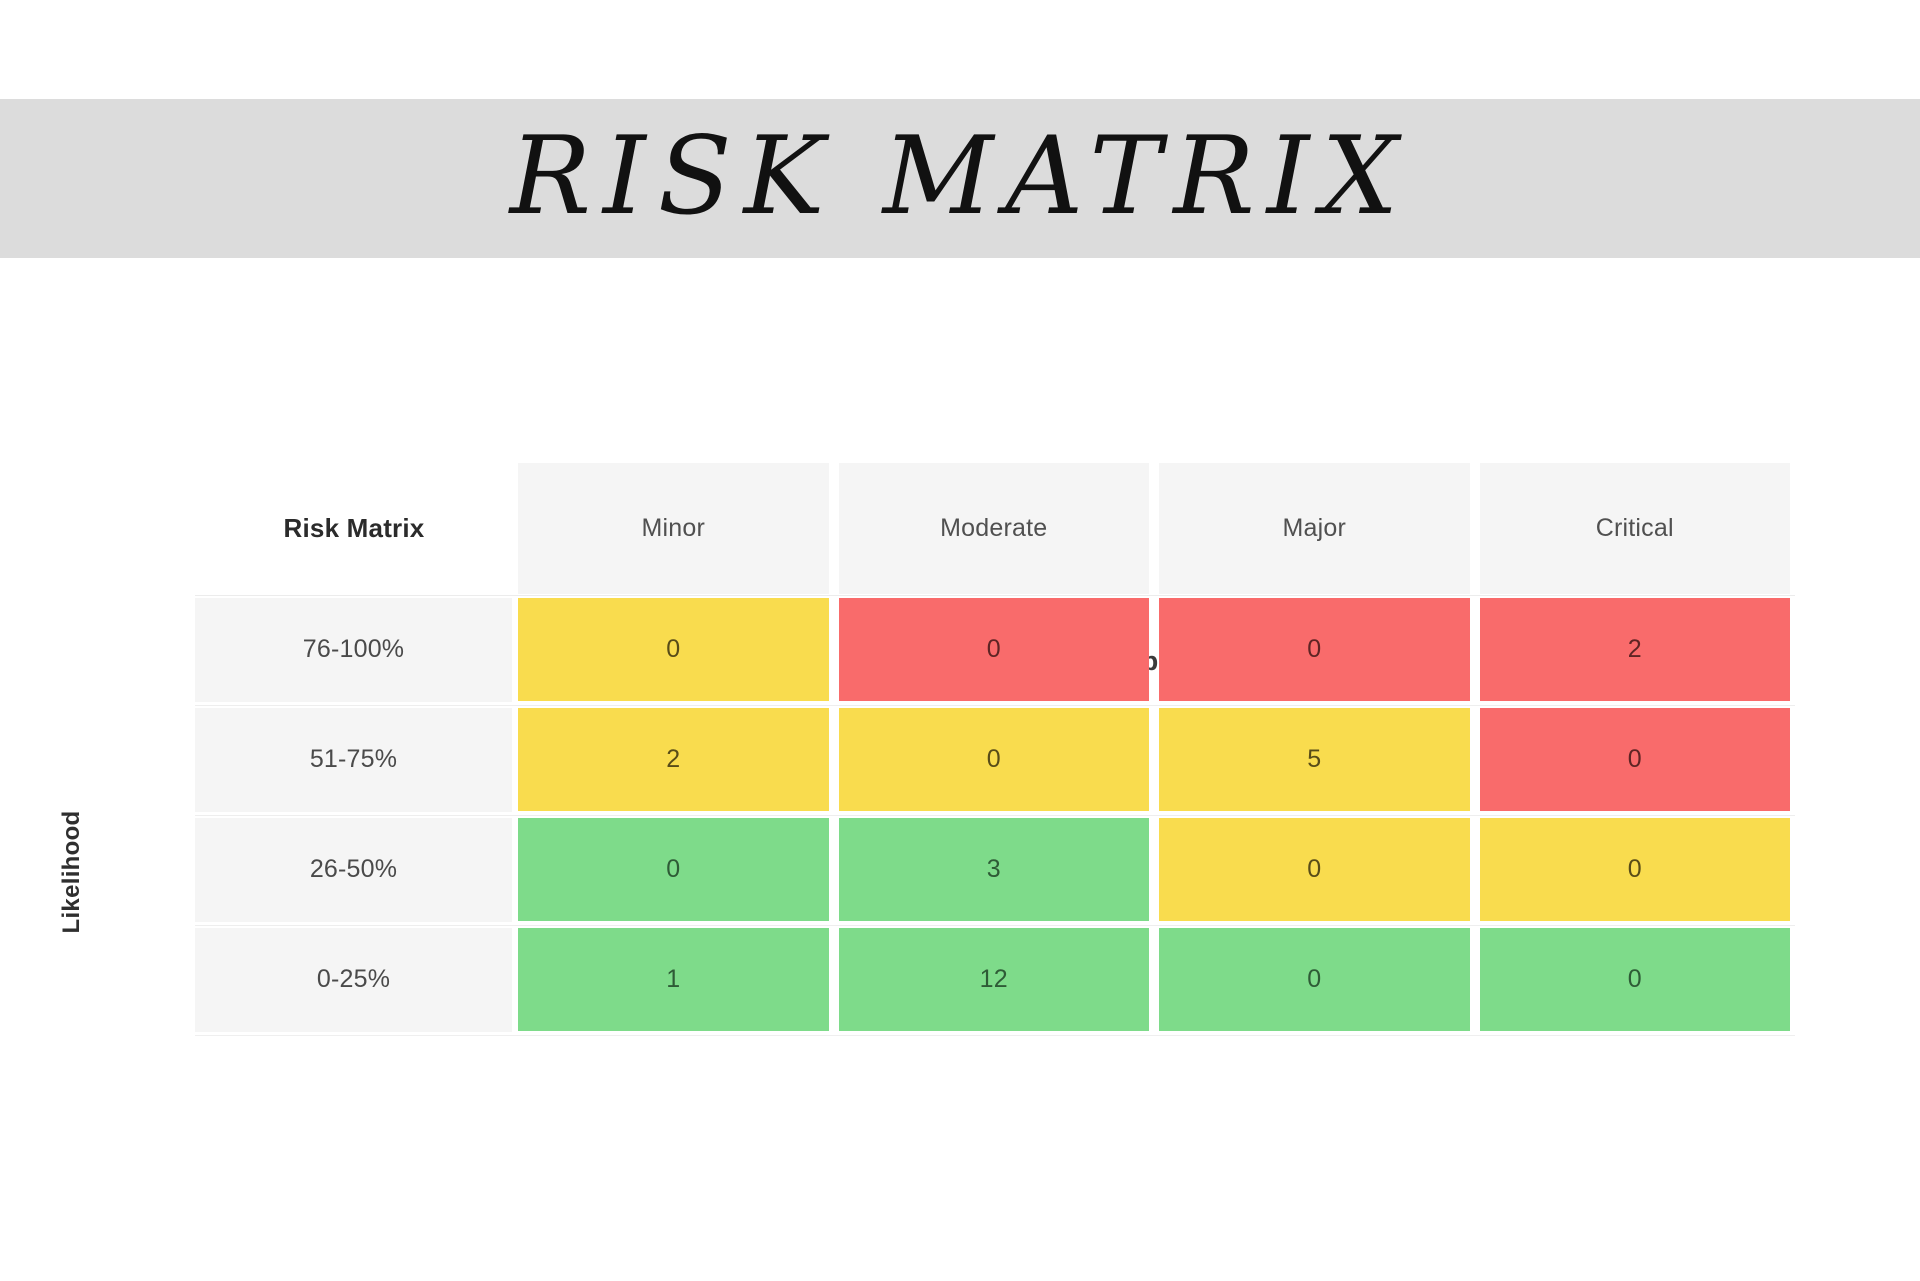 This screenshot has height=1281, width=1920. I want to click on column-header-label: Moderate, so click(993, 528).